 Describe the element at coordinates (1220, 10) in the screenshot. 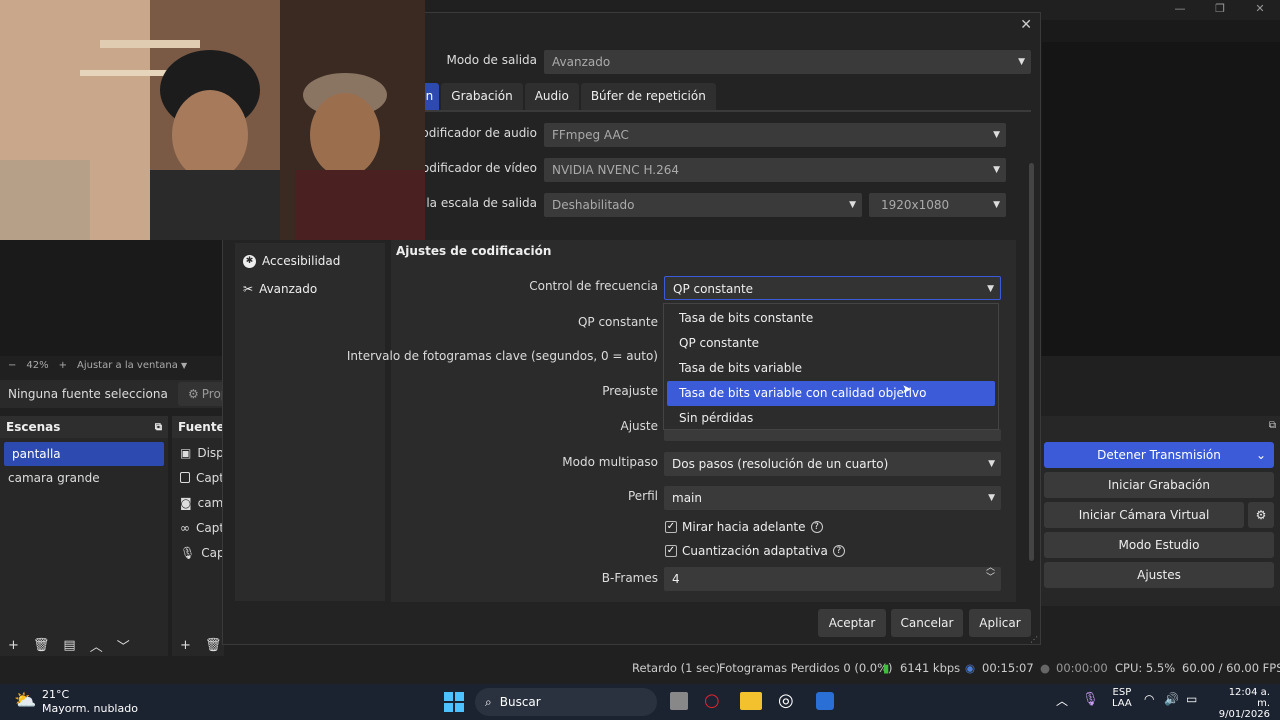

I see `maximize-icon: ❐` at that location.